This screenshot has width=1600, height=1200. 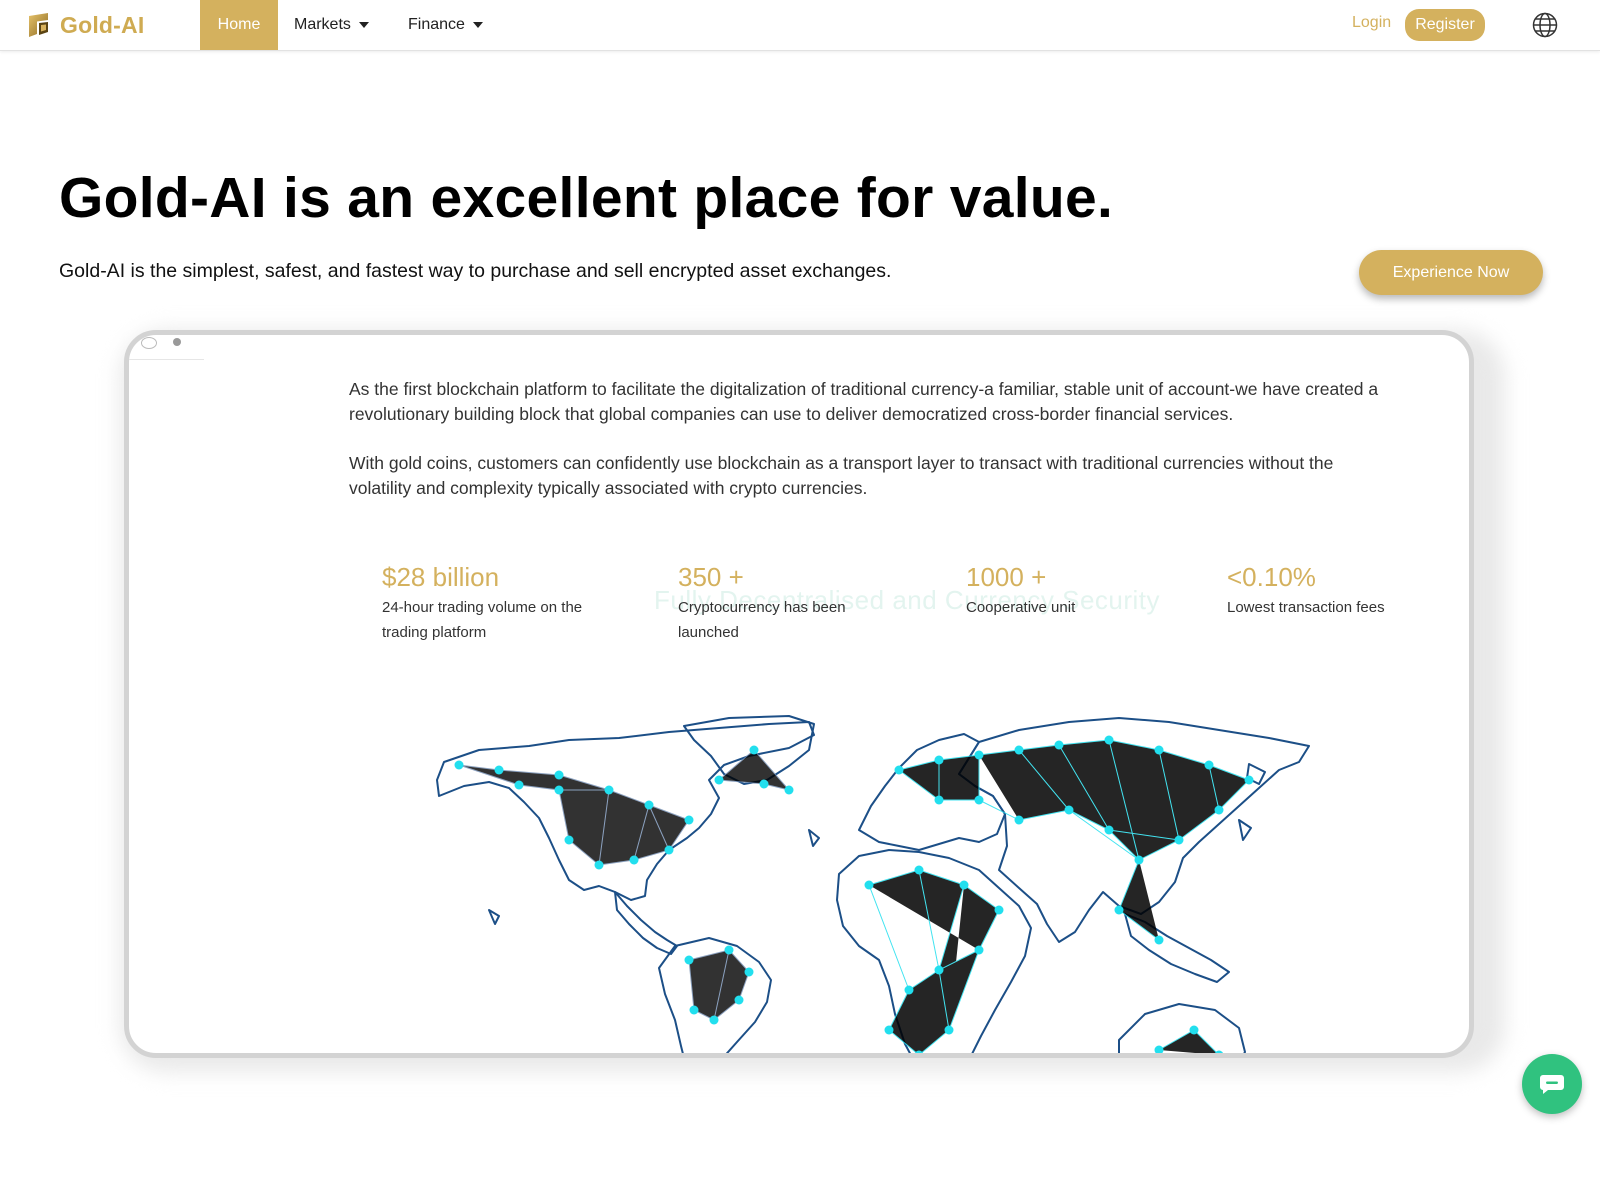 I want to click on nav-home: Home, so click(x=239, y=25).